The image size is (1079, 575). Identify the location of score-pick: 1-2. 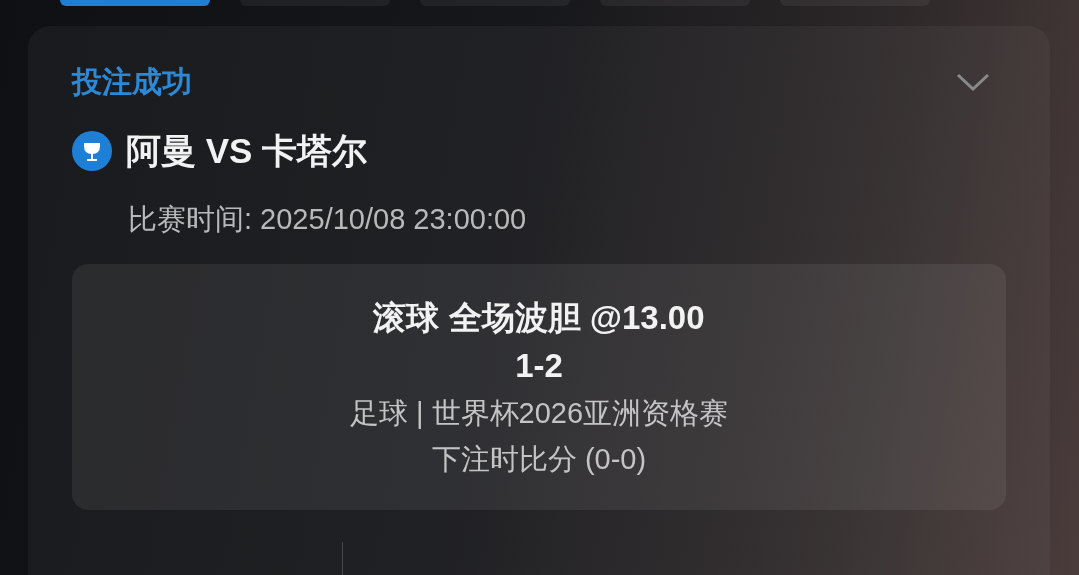
(539, 366).